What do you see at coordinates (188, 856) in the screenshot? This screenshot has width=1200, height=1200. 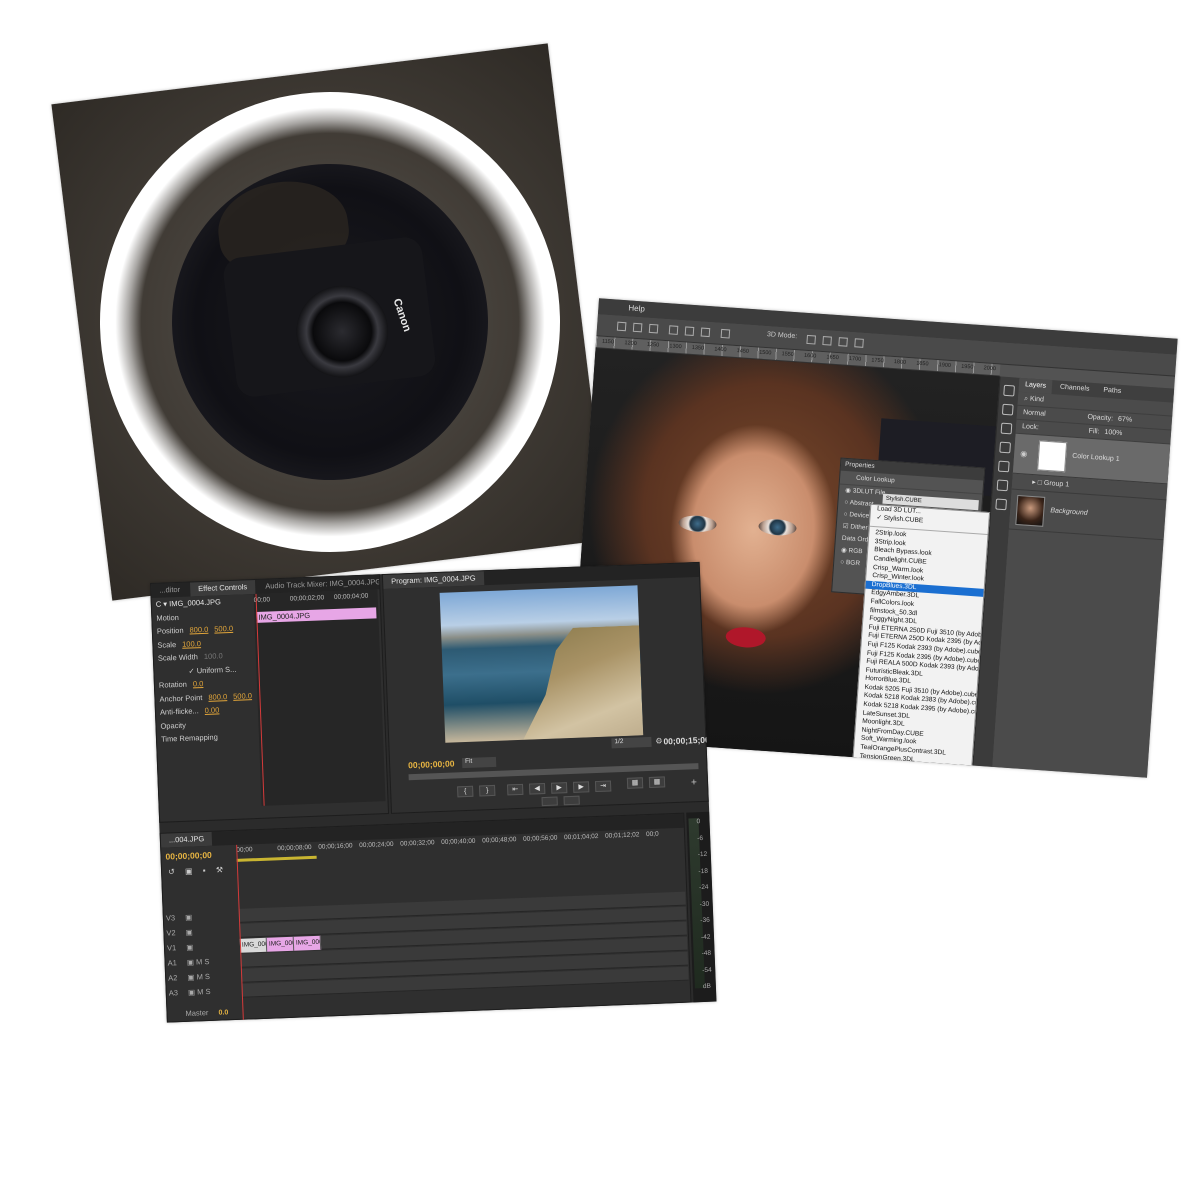 I see `timeline-timecode: 00;00;00;00` at bounding box center [188, 856].